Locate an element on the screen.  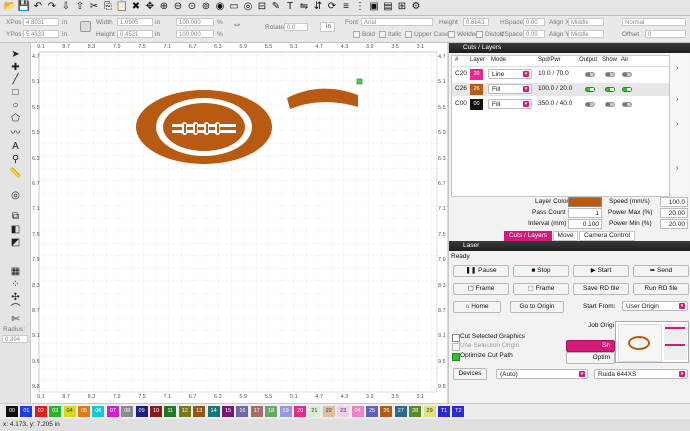
palette-swatch-17: 17 is located at coordinates (256, 411).